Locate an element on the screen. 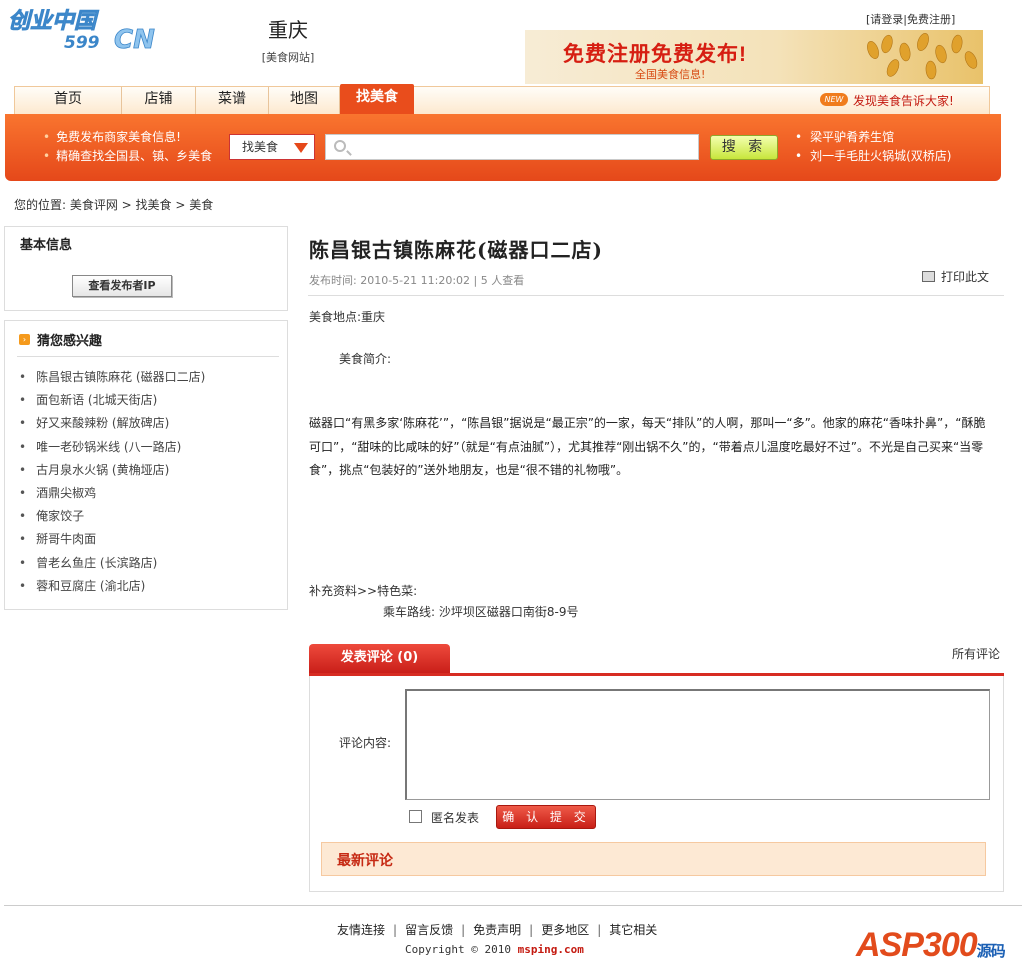  site-logo: 创业中国 599 CN is located at coordinates (91, 31).